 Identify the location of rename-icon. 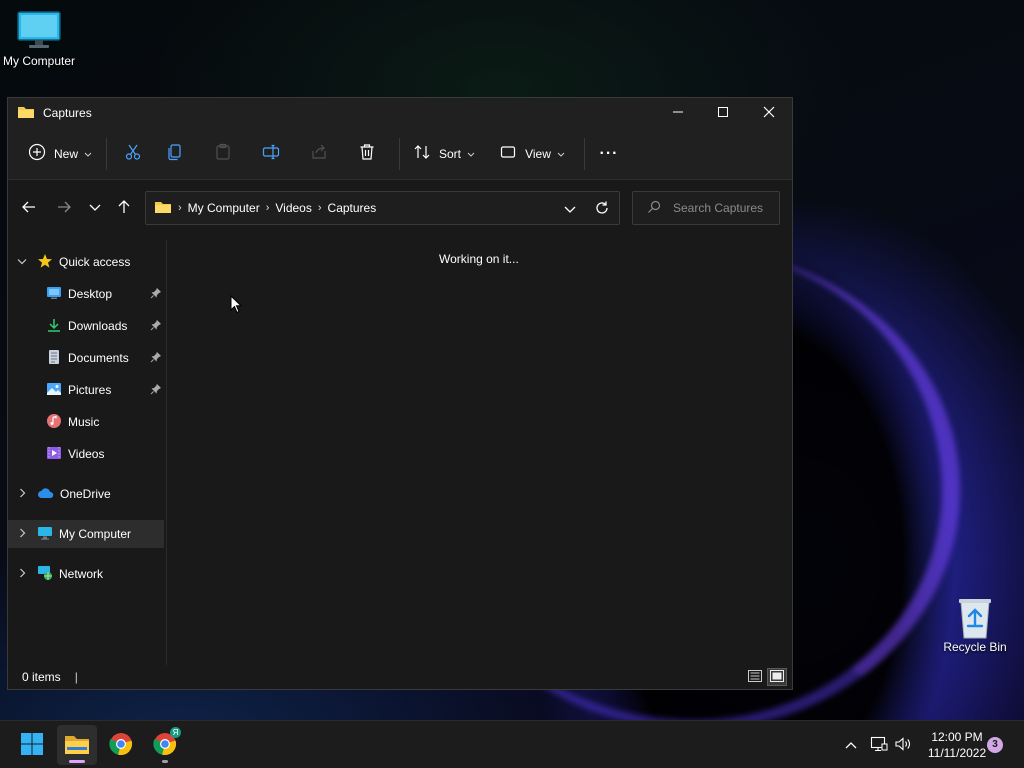
(271, 153).